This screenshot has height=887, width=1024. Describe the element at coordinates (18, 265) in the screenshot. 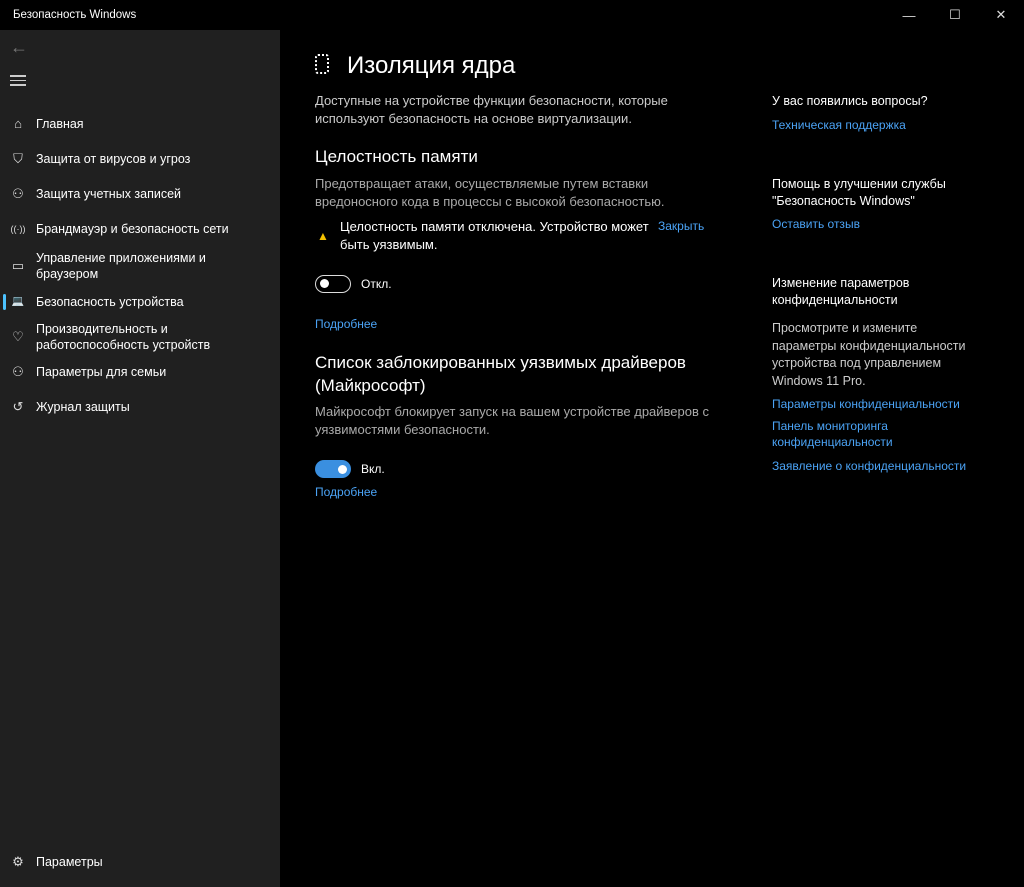

I see `browser-icon: ▭` at that location.